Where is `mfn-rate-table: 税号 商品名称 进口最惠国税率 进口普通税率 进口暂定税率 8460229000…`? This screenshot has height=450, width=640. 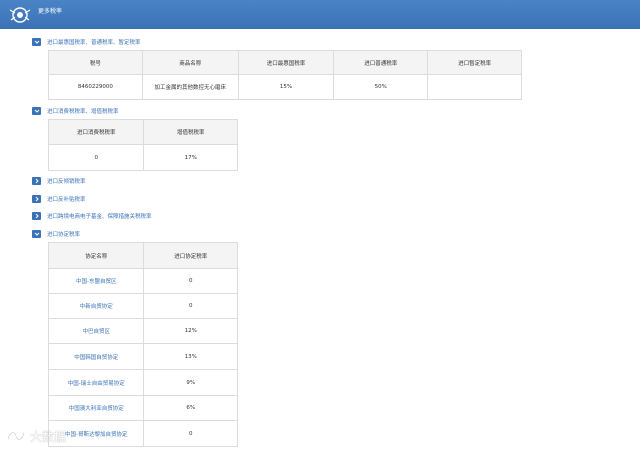
mfn-rate-table: 税号 商品名称 进口最惠国税率 进口普通税率 进口暂定税率 8460229000… is located at coordinates (285, 75).